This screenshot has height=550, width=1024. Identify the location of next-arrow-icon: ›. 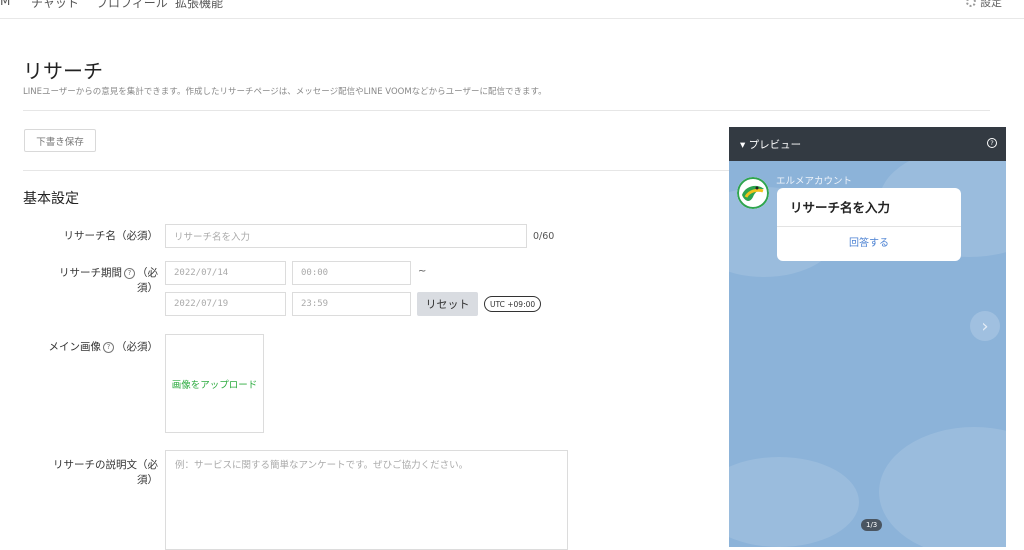
(985, 326).